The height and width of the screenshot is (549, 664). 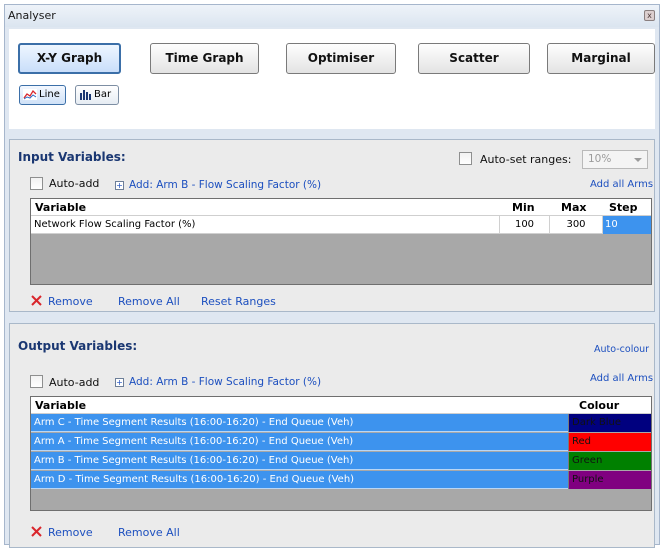 I want to click on input-add-variable-link: + Add: Arm B - Flow Scaling Factor (%), so click(x=218, y=185).